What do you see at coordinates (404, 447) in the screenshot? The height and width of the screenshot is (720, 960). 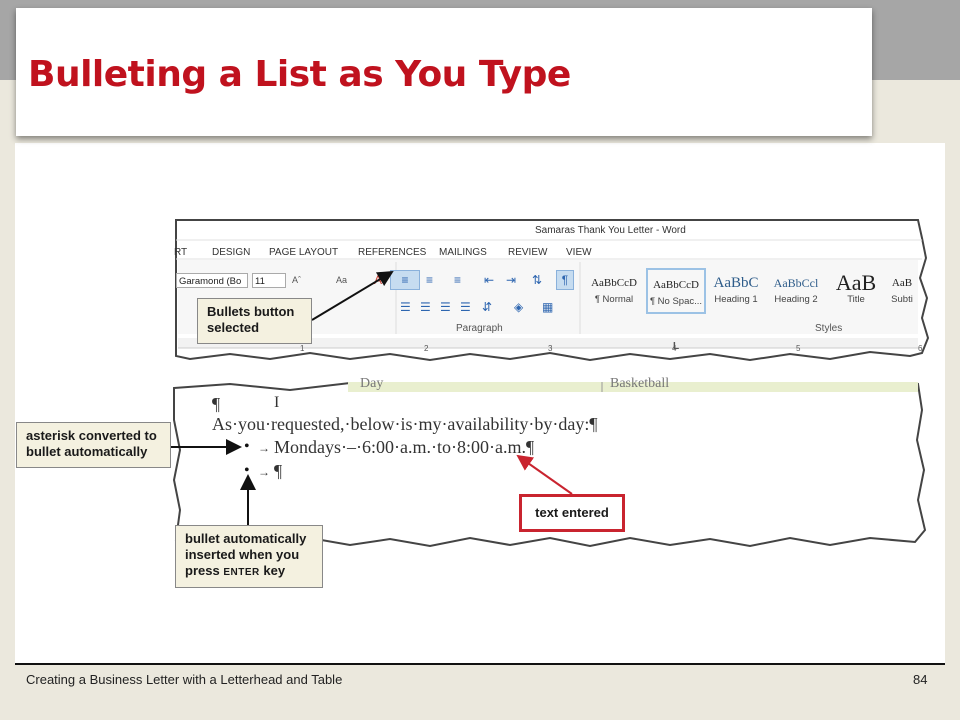 I see `bullet-1-text: Mondays·–·6:00·a.m.·to·8:00·a.m.¶` at bounding box center [404, 447].